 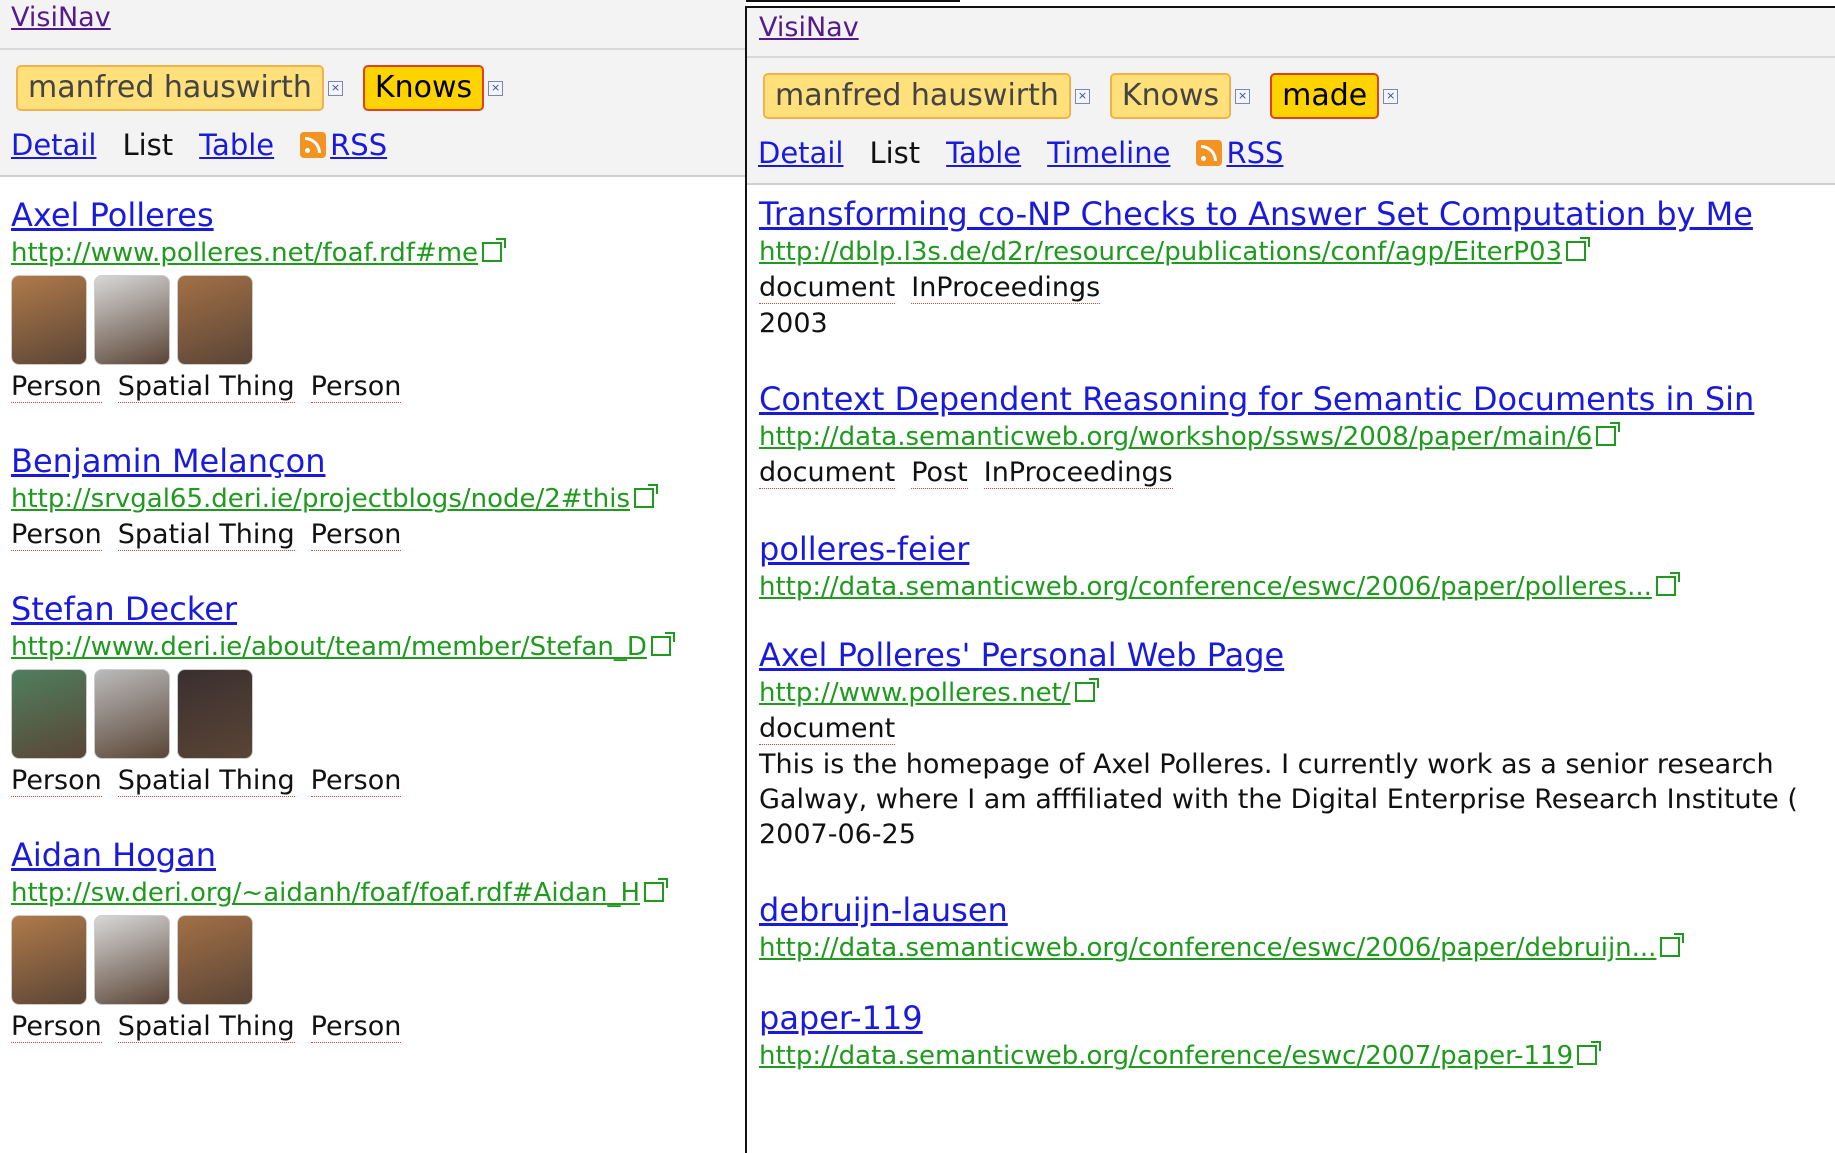 What do you see at coordinates (1291, 33) in the screenshot?
I see `right-brand-row: VisiNav` at bounding box center [1291, 33].